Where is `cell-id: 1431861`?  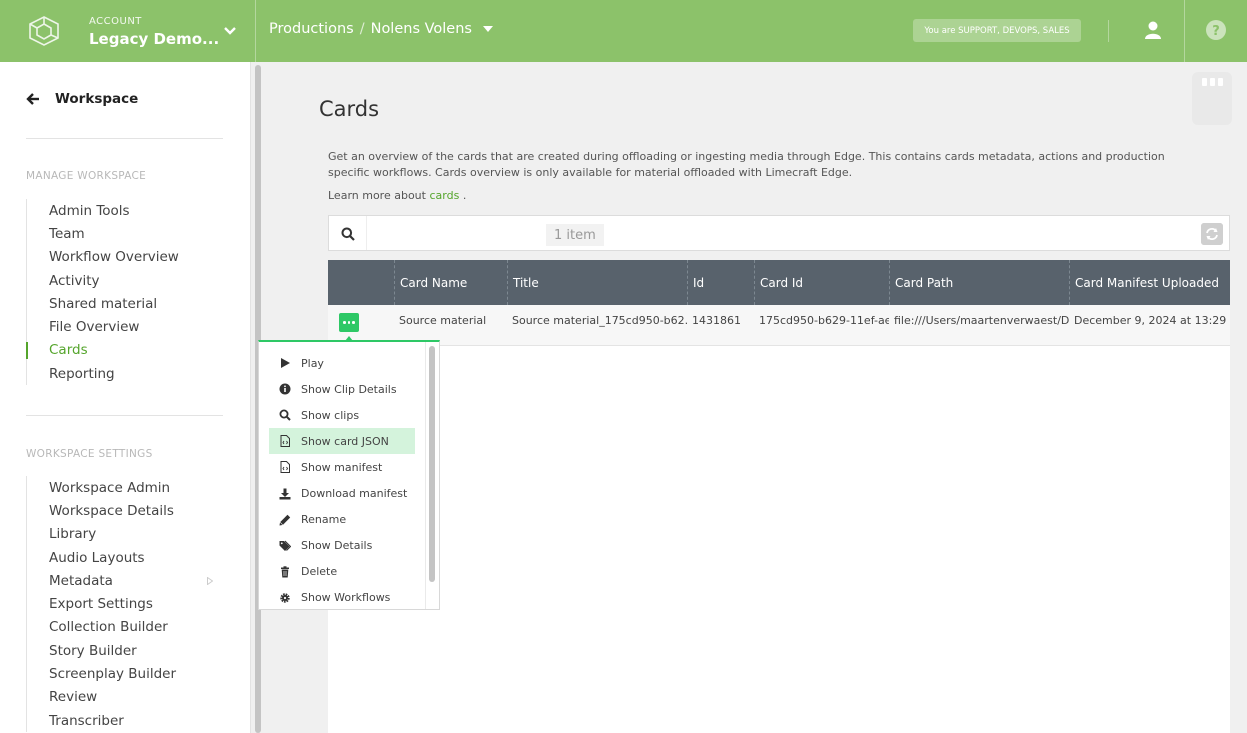
cell-id: 1431861 is located at coordinates (716, 320).